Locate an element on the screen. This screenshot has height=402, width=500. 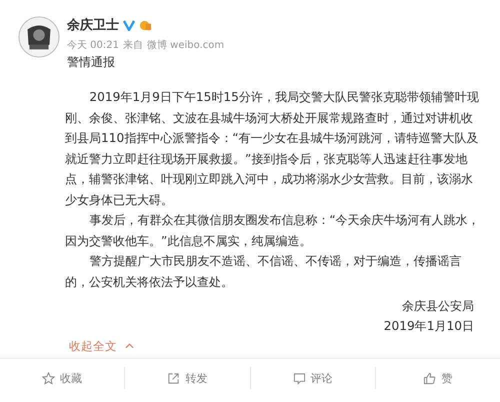
author-name: 余庆卫士 is located at coordinates (93, 25).